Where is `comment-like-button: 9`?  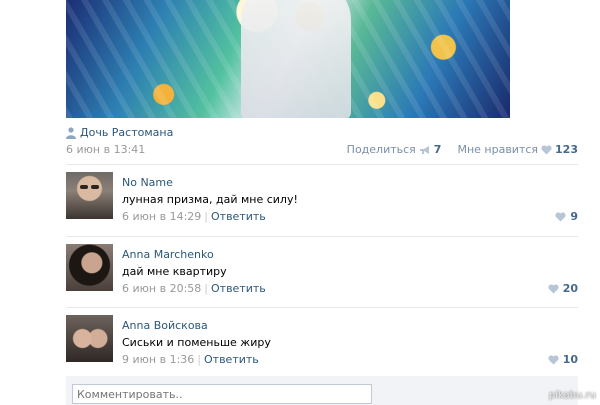 comment-like-button: 9 is located at coordinates (566, 216).